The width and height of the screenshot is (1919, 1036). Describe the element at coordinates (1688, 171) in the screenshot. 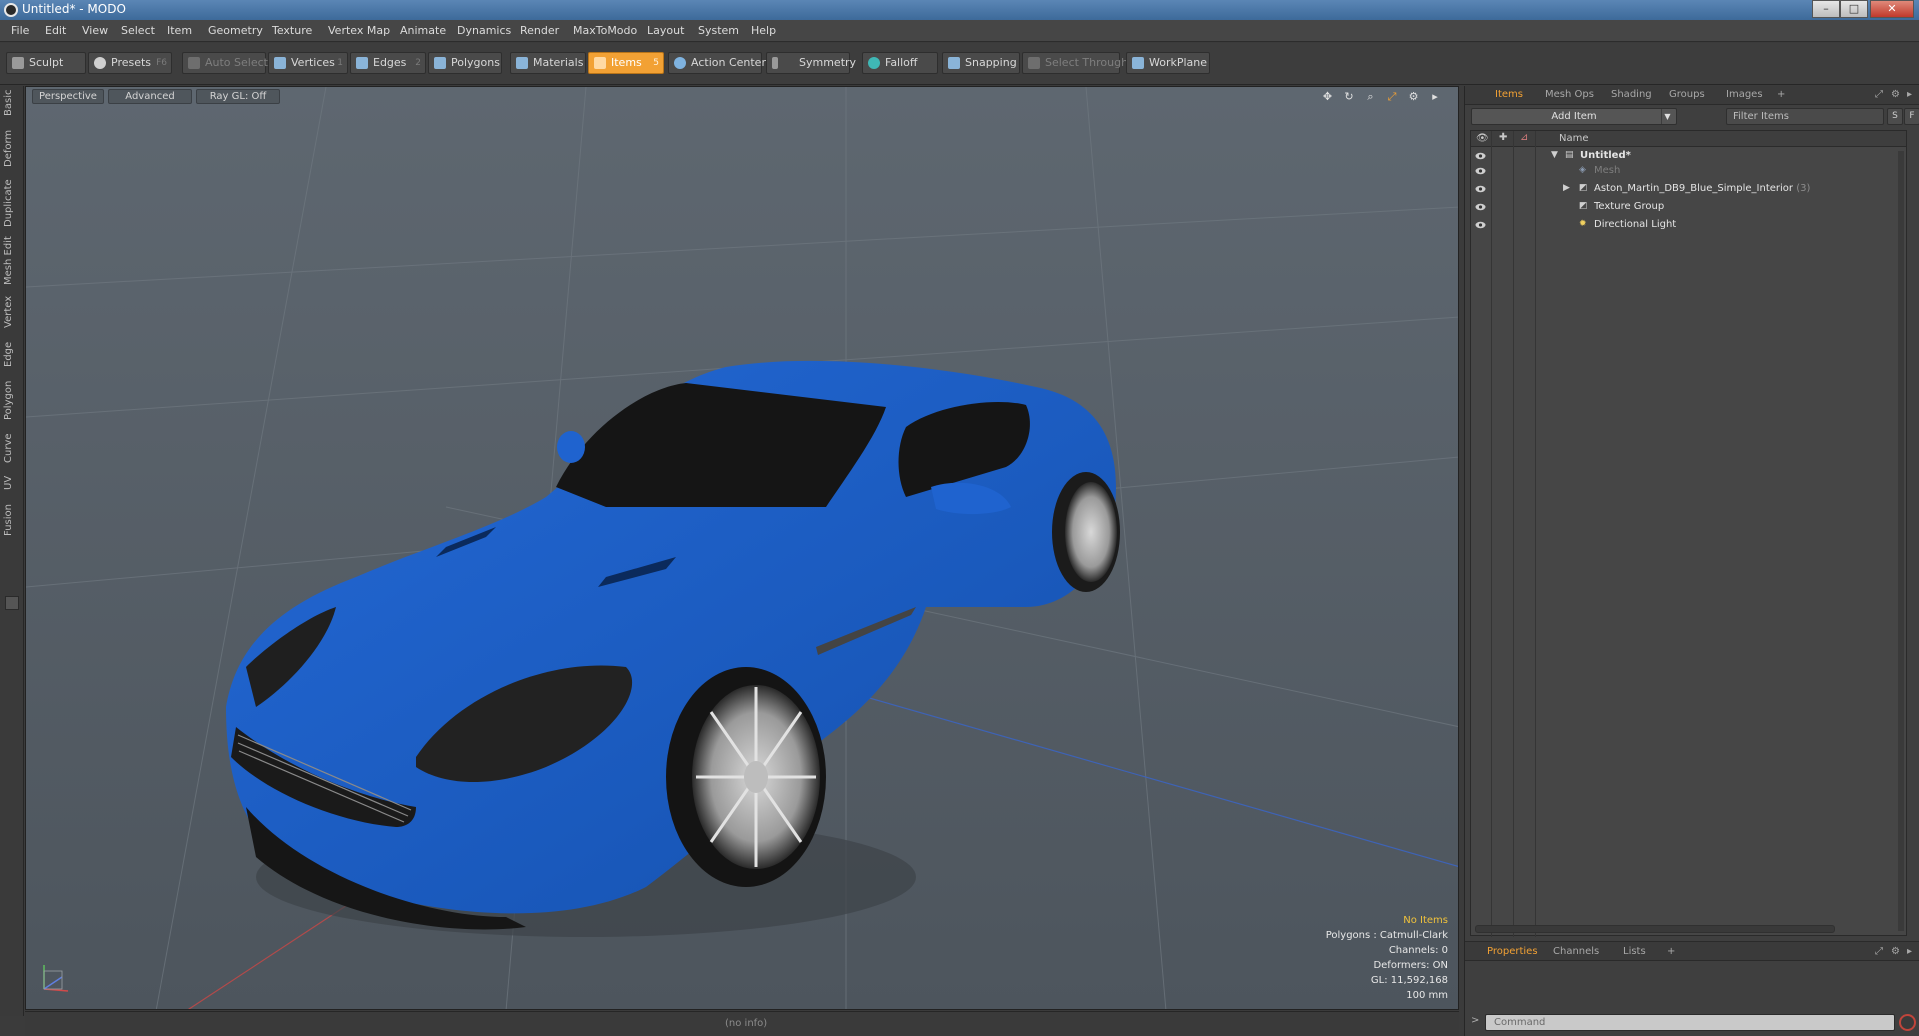

I see `item-row-mesh: ◈ Mesh` at that location.